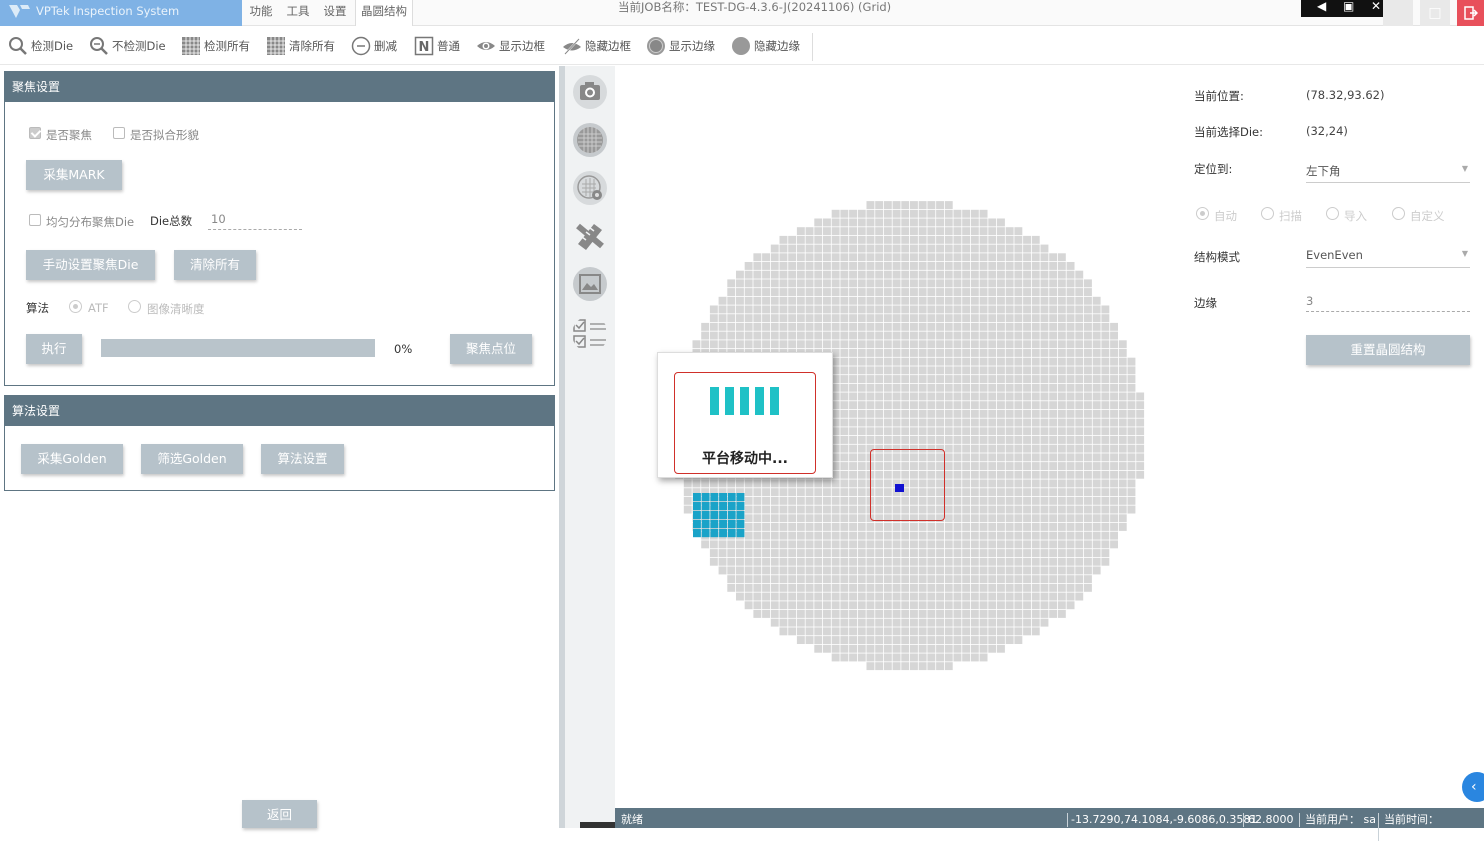 The width and height of the screenshot is (1484, 841). Describe the element at coordinates (192, 459) in the screenshot. I see `filter-golden-button: 筛选Golden` at that location.